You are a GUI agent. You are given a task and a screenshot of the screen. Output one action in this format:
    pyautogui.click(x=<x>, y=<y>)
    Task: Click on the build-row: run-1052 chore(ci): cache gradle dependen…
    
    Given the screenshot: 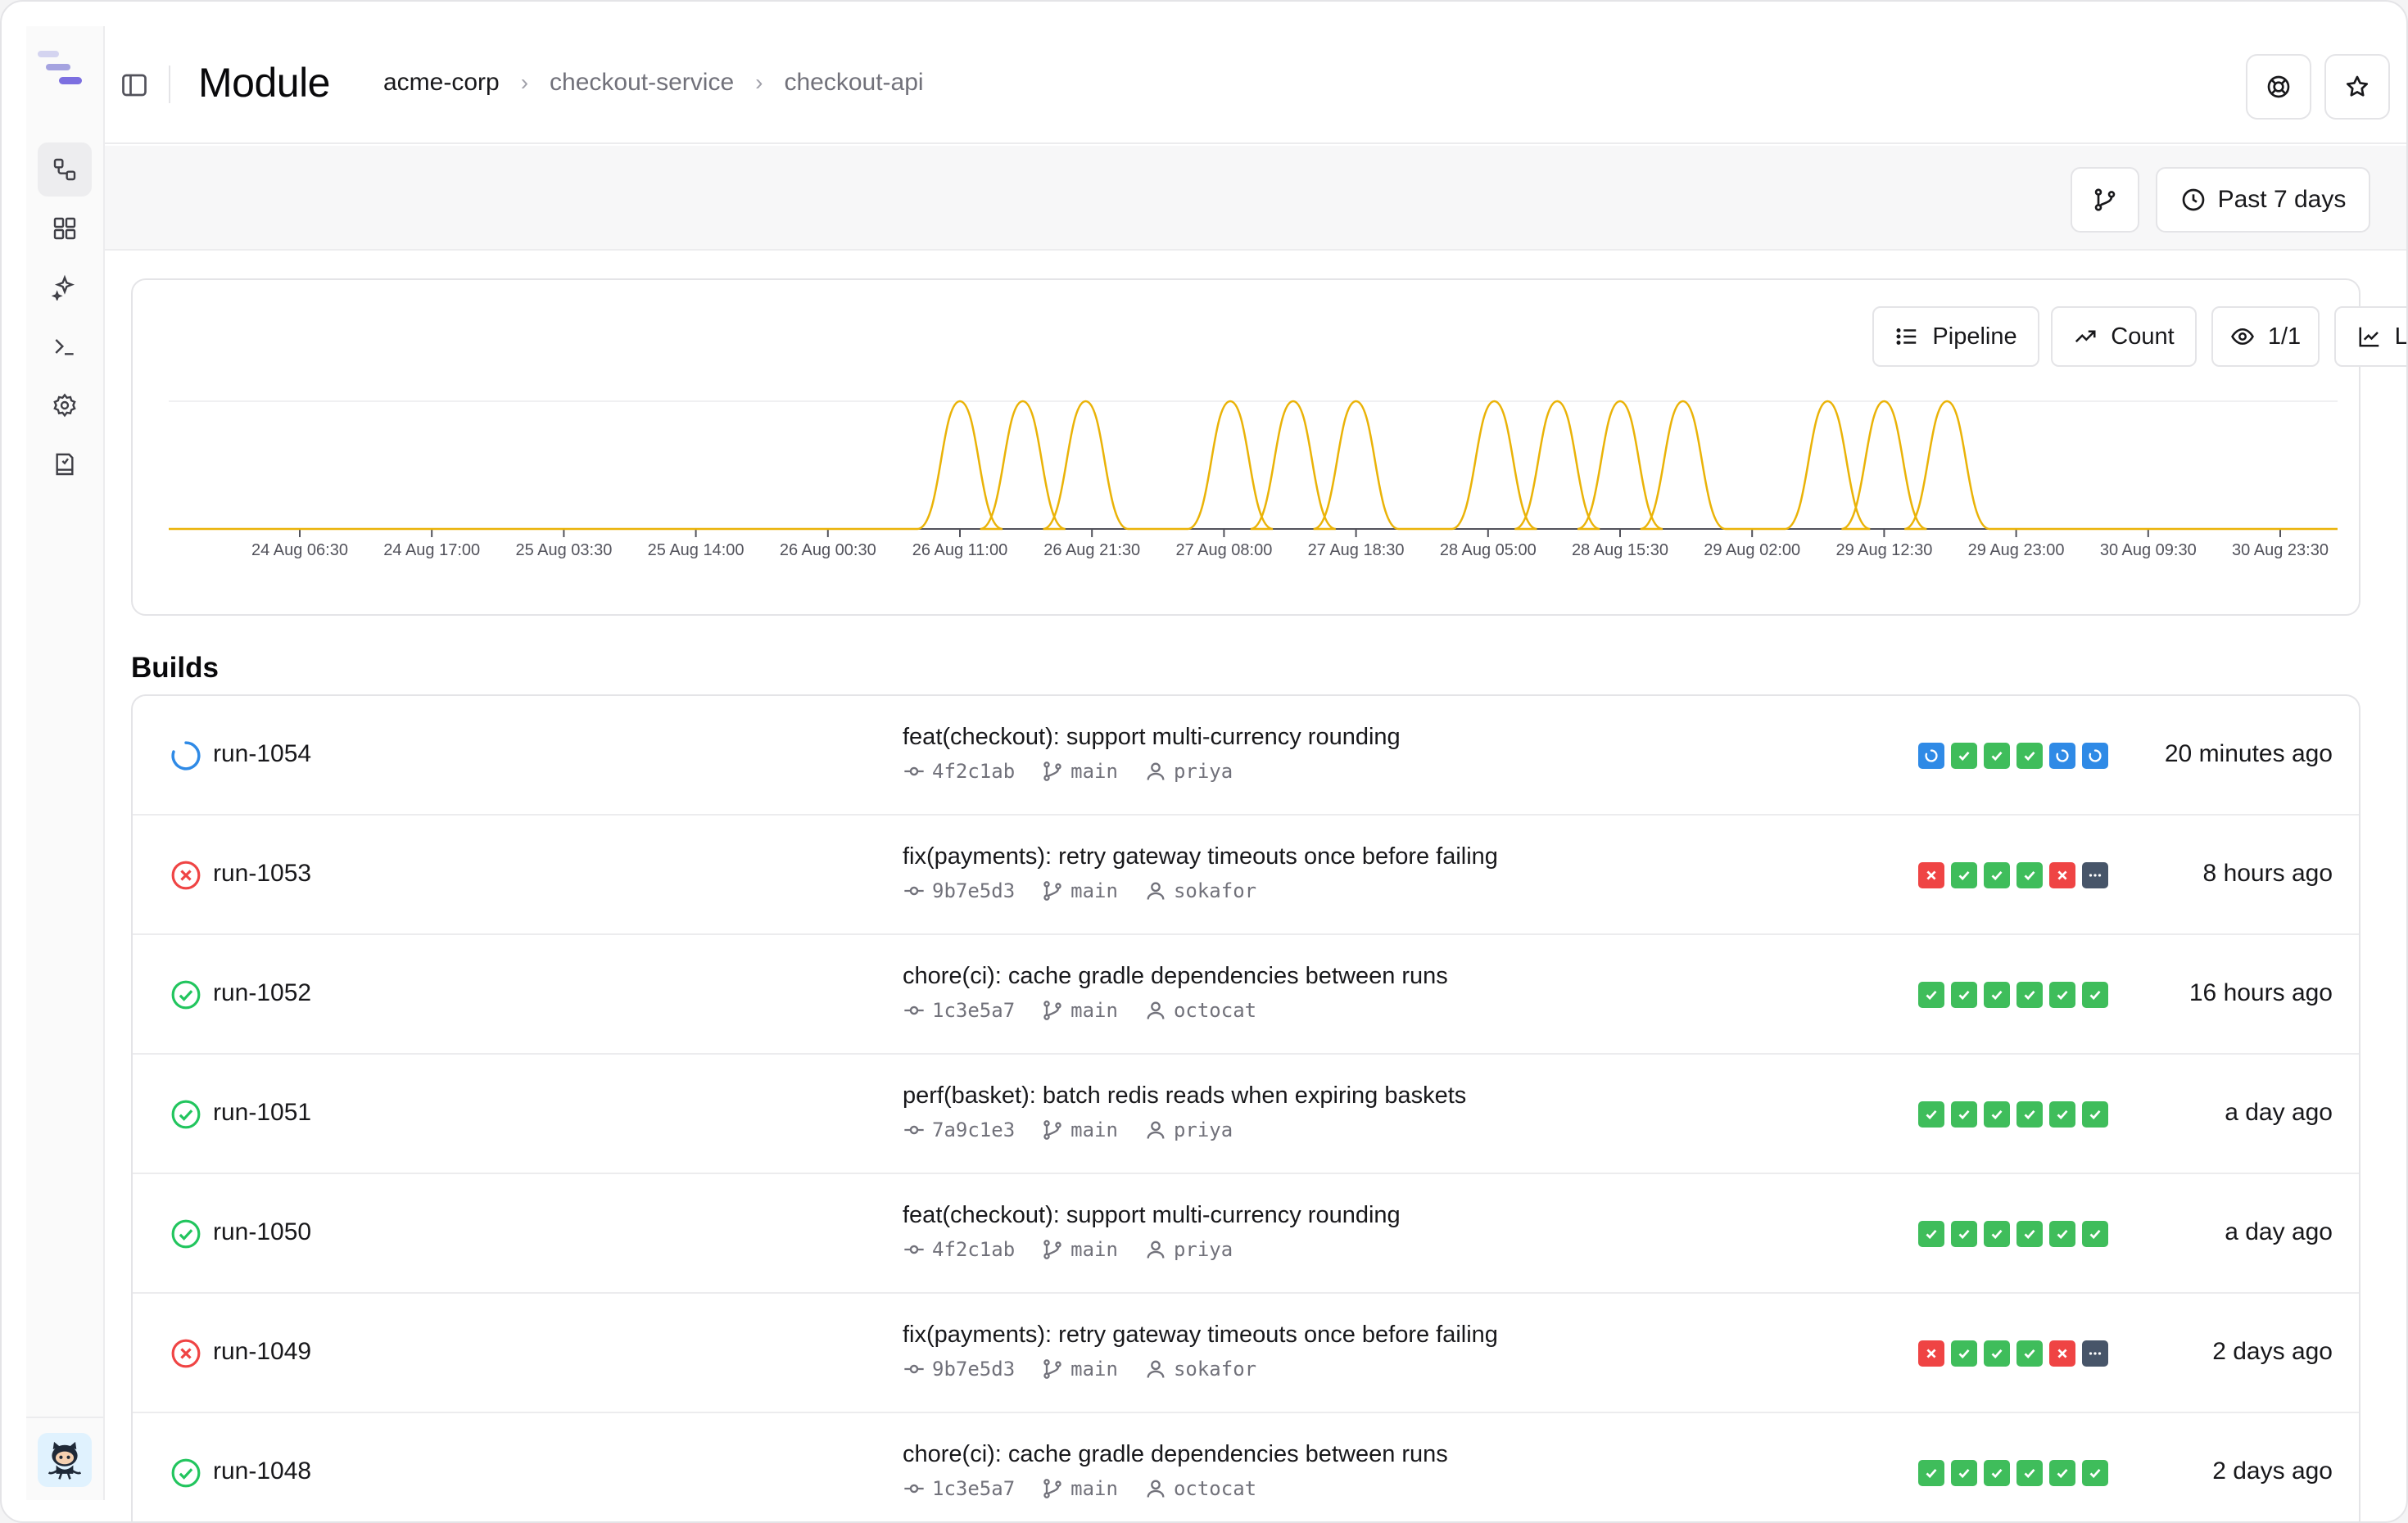 What is the action you would take?
    pyautogui.click(x=1246, y=995)
    